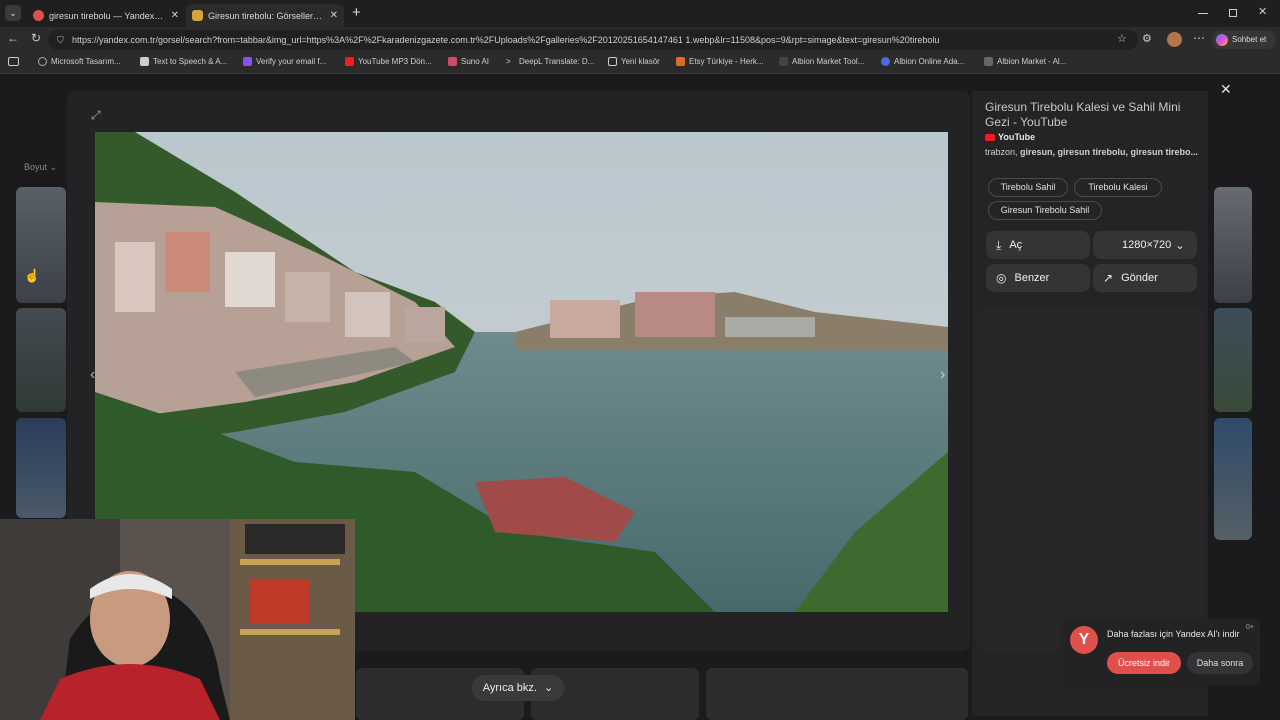 The height and width of the screenshot is (720, 1280). Describe the element at coordinates (1118, 187) in the screenshot. I see `tag-chip: Tirebolu Kalesi` at that location.